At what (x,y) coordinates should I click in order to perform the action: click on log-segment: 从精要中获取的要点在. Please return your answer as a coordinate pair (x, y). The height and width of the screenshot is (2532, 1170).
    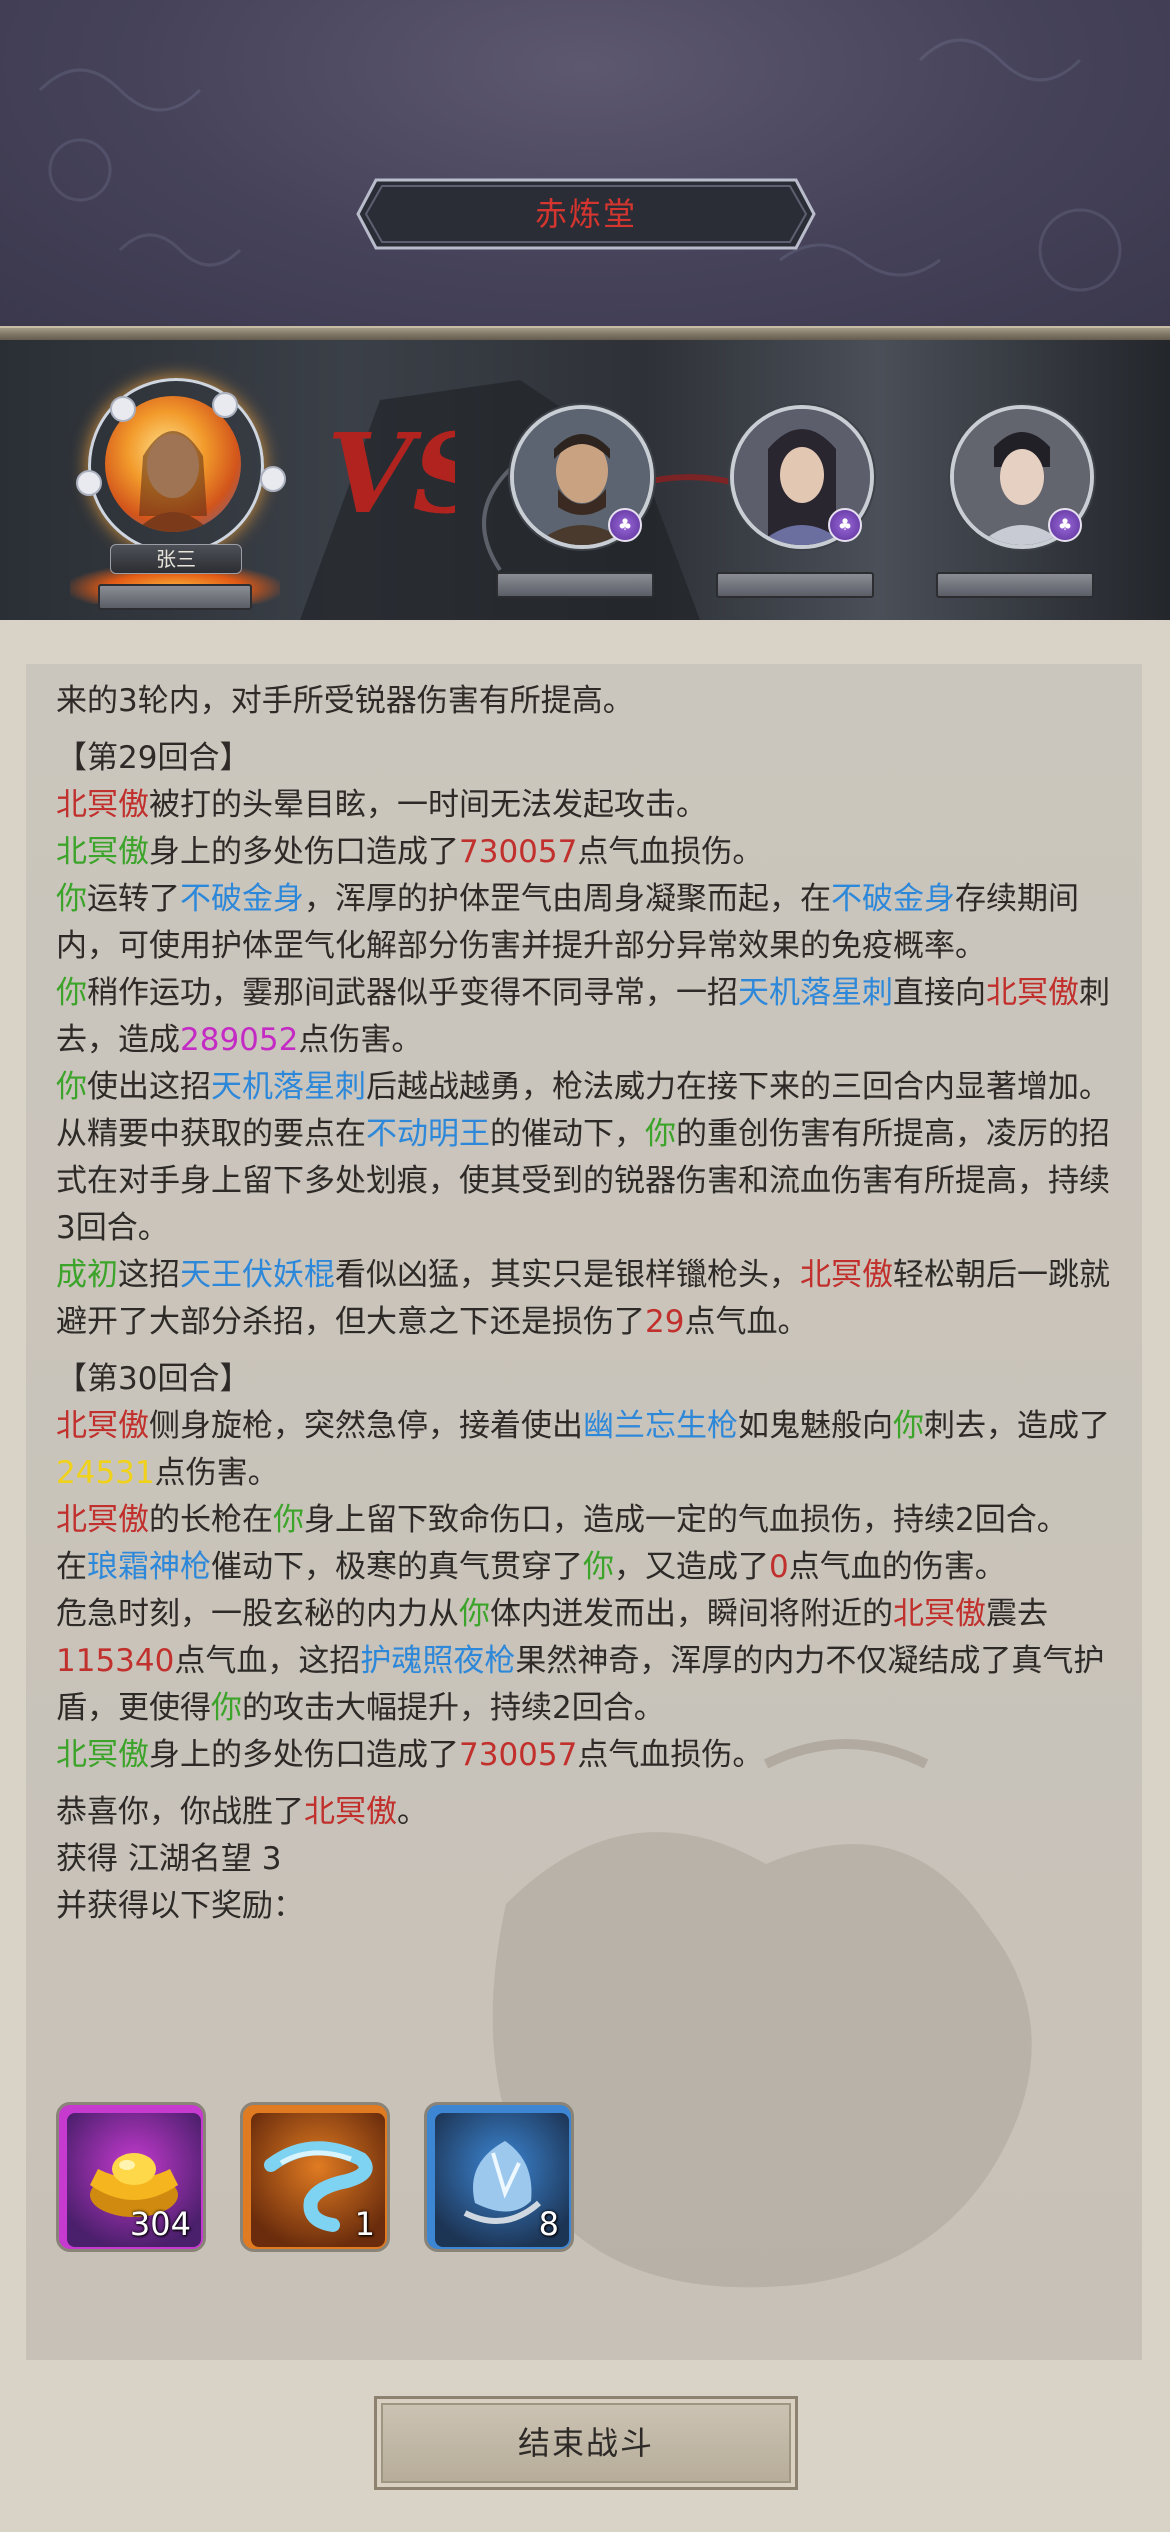
    Looking at the image, I should click on (211, 1134).